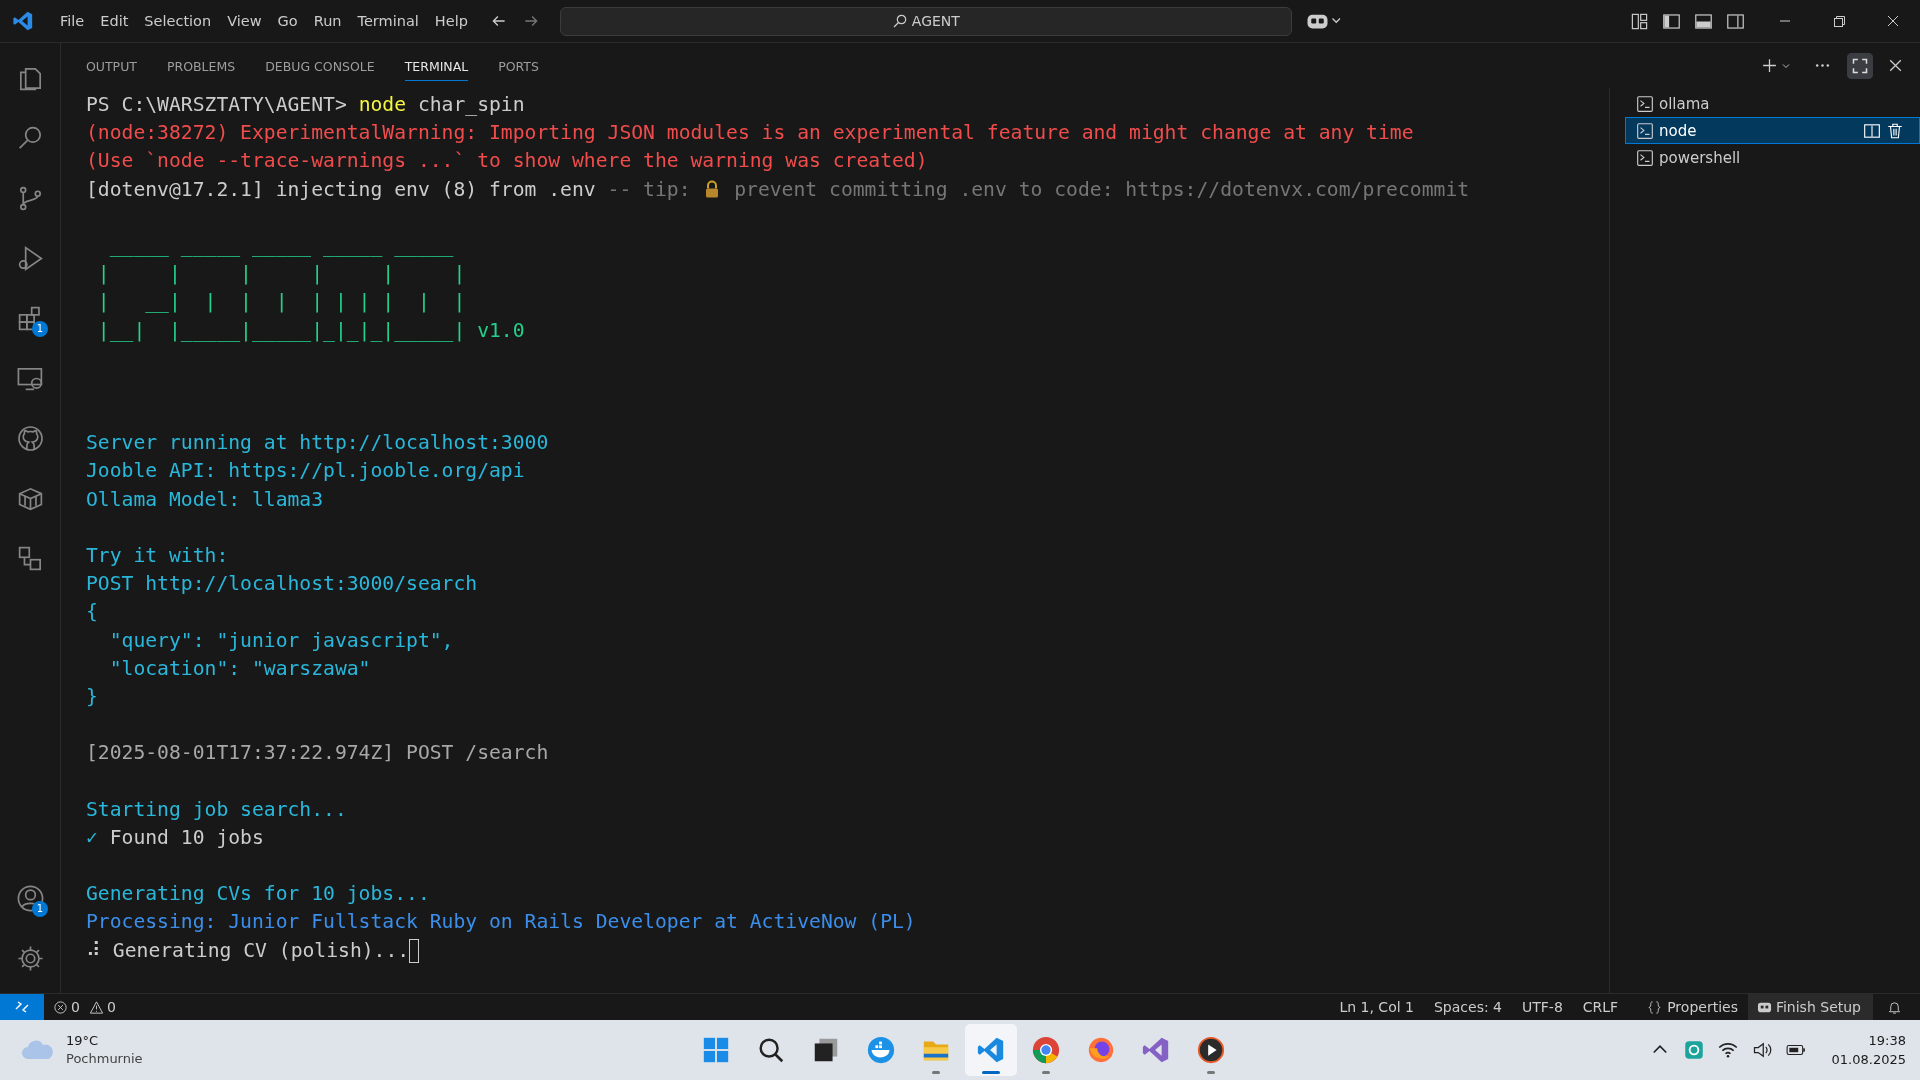  I want to click on terminal-text: | | | | | |, so click(281, 274).